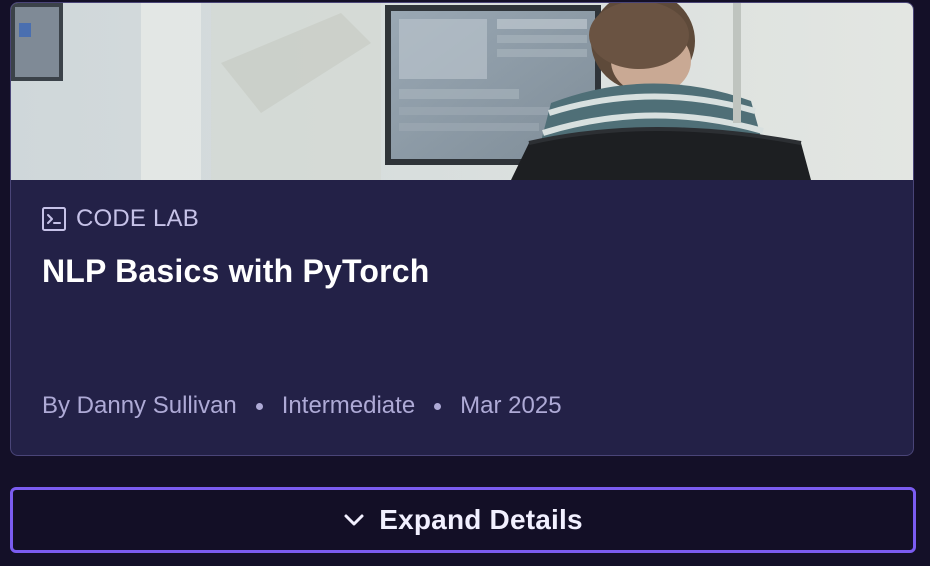 The image size is (930, 566). Describe the element at coordinates (467, 271) in the screenshot. I see `course-title: NLP Basics with PyTorch` at that location.